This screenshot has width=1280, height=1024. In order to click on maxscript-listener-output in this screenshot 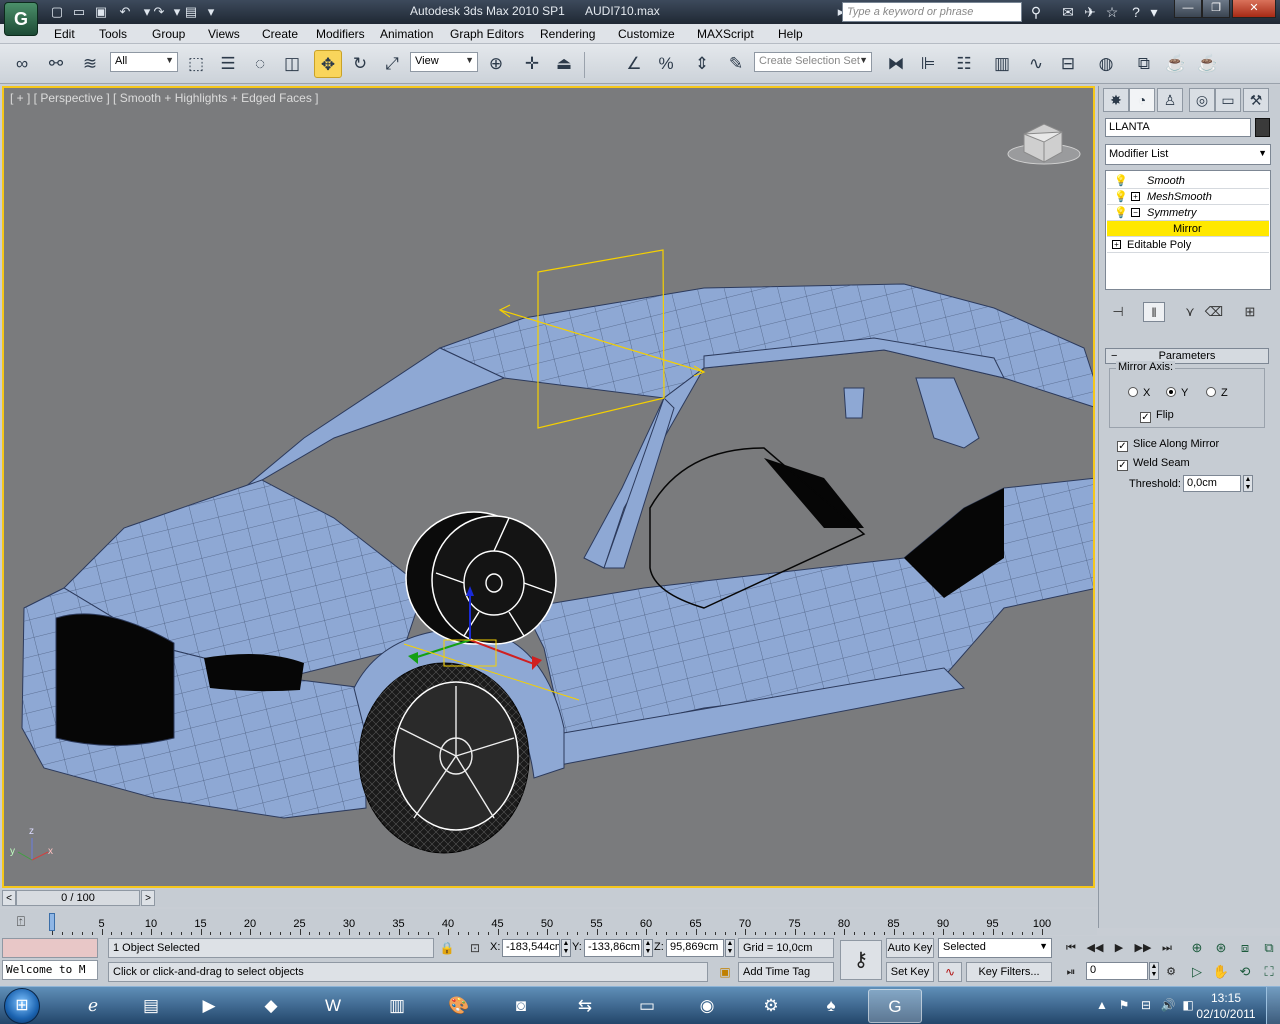, I will do `click(50, 948)`.